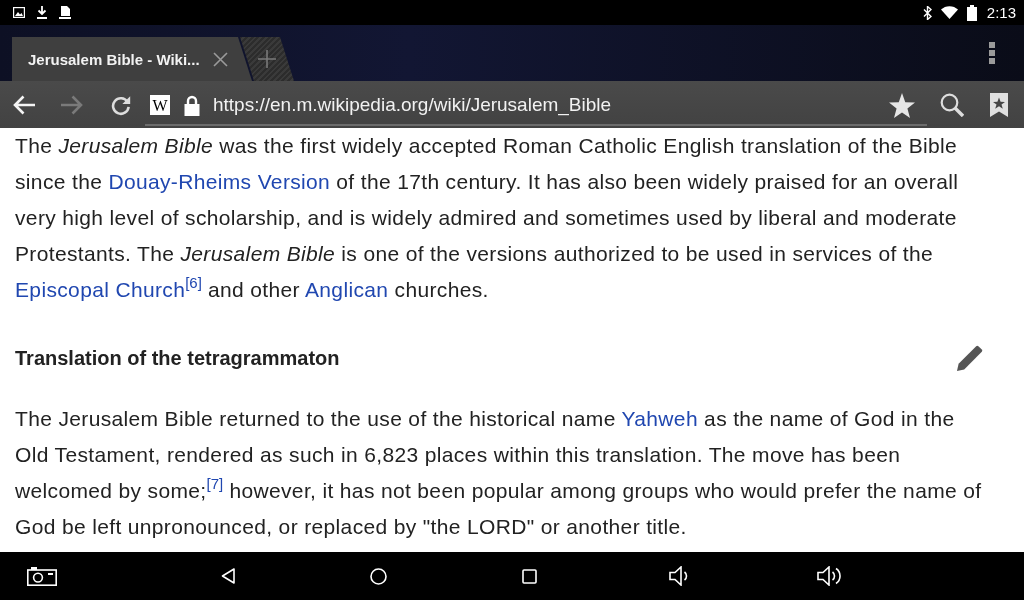 Image resolution: width=1024 pixels, height=600 pixels. What do you see at coordinates (971, 12) in the screenshot?
I see `battery-icon` at bounding box center [971, 12].